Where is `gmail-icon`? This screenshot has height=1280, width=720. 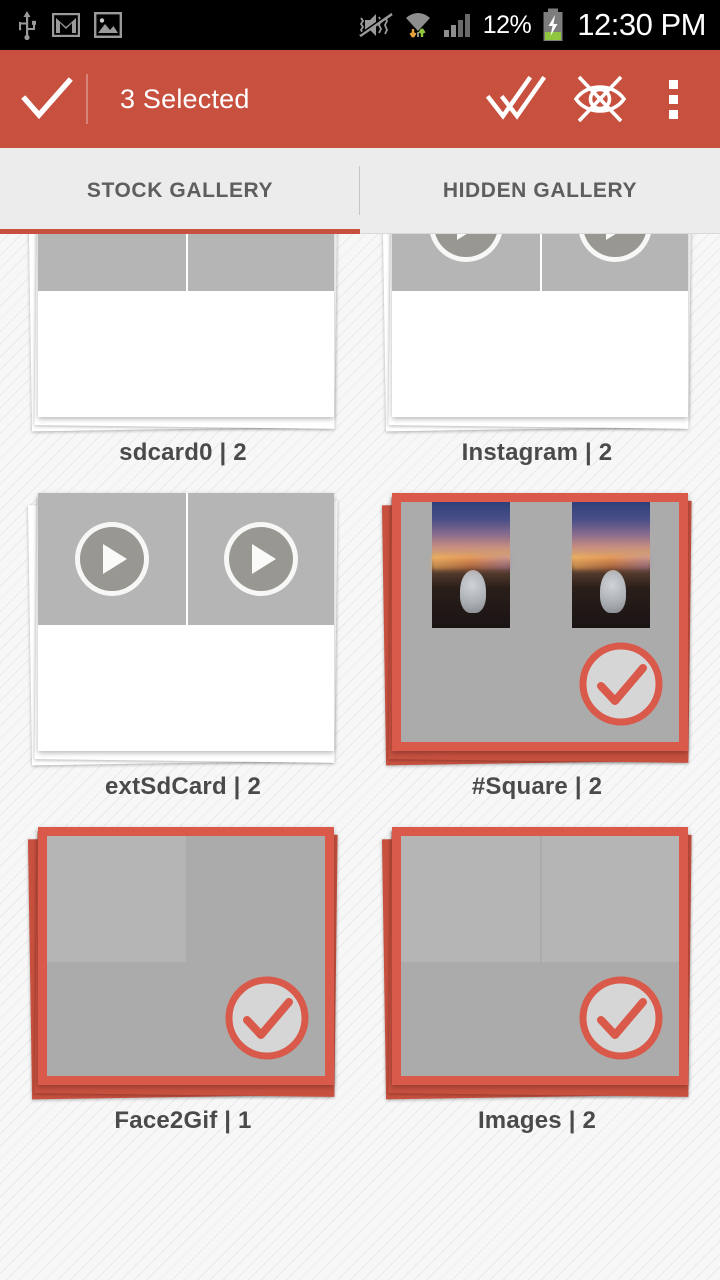 gmail-icon is located at coordinates (66, 25).